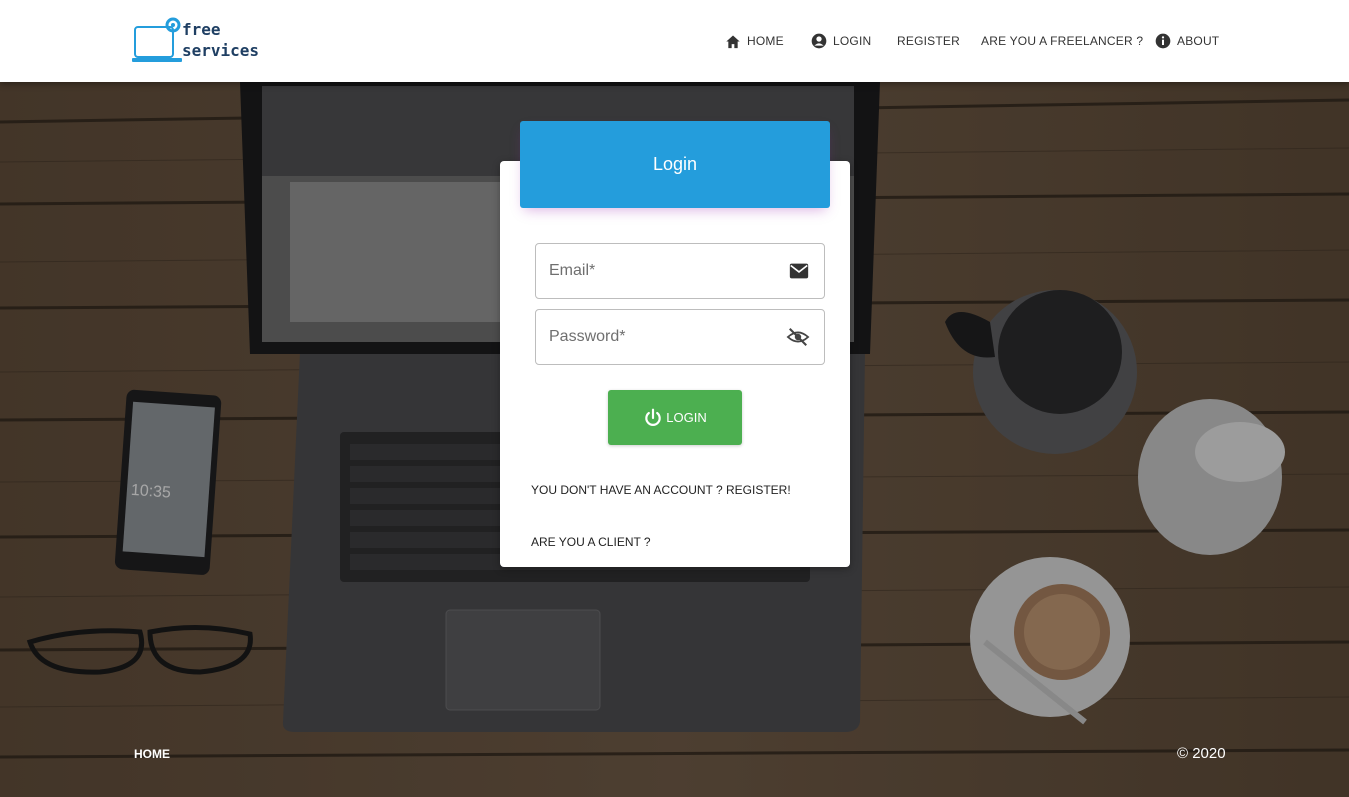 The width and height of the screenshot is (1349, 797). Describe the element at coordinates (661, 490) in the screenshot. I see `register-link: YOU DON'T HAVE AN ACCOUNT ? REGISTER!` at that location.